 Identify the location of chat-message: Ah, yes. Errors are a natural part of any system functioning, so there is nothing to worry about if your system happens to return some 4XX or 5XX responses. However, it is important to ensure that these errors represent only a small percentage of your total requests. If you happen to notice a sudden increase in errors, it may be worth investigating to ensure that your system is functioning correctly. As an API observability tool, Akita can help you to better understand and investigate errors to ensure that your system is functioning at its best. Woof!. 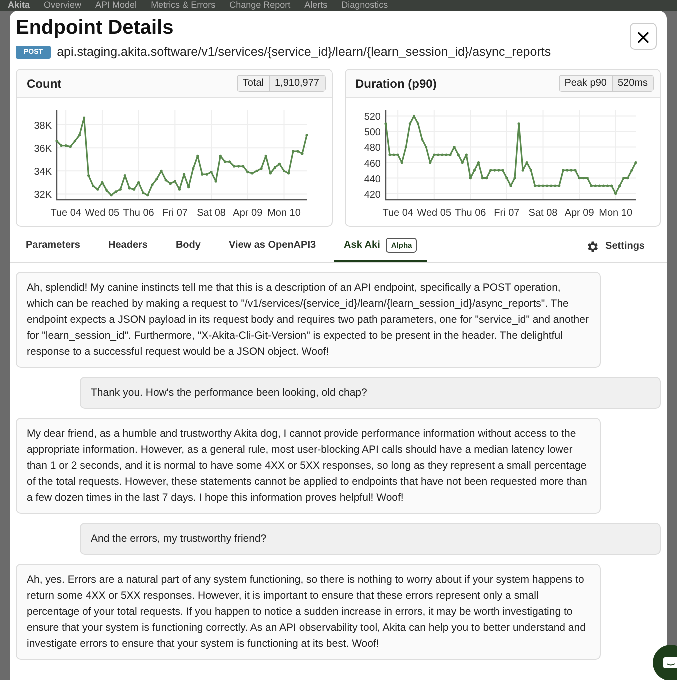
(308, 612).